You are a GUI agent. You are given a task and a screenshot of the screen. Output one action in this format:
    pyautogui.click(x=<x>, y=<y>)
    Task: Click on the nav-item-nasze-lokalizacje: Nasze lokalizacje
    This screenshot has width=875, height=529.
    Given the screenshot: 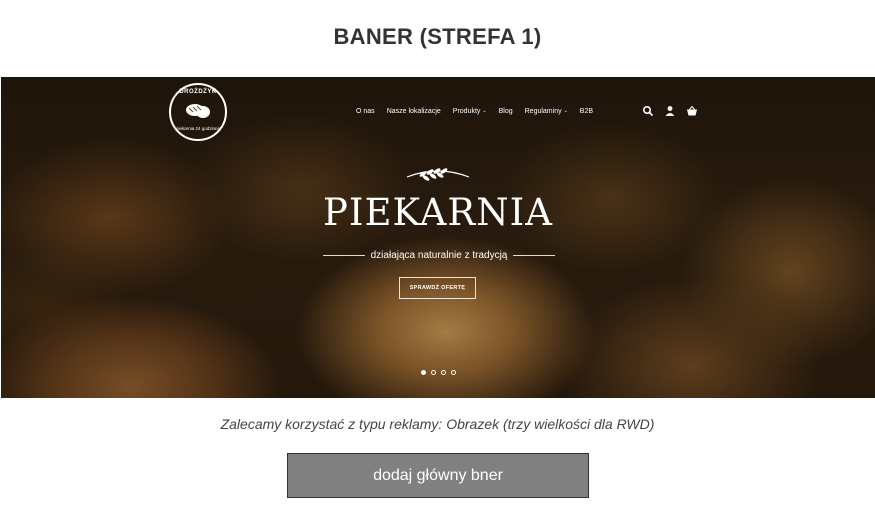 What is the action you would take?
    pyautogui.click(x=414, y=111)
    